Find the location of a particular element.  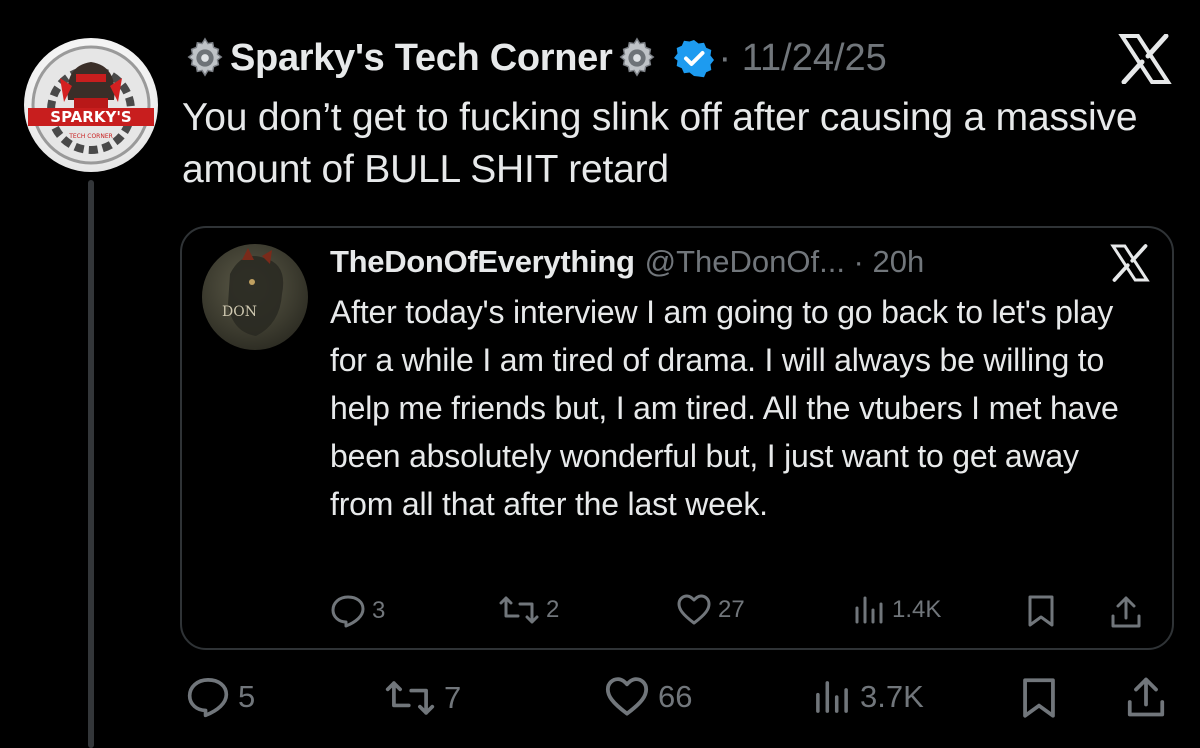

quoted-share-button is located at coordinates (1126, 612).